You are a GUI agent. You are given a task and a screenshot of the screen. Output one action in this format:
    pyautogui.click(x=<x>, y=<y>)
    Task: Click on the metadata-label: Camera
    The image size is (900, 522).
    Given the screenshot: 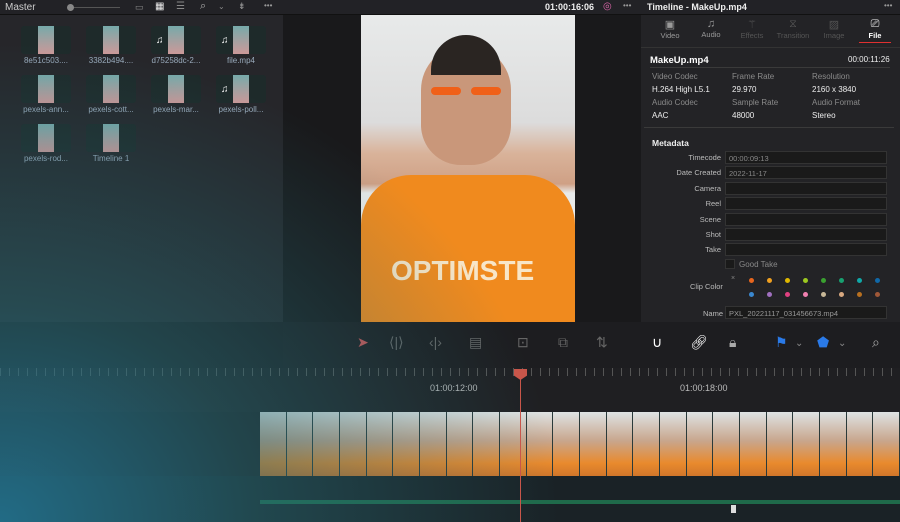 What is the action you would take?
    pyautogui.click(x=707, y=188)
    